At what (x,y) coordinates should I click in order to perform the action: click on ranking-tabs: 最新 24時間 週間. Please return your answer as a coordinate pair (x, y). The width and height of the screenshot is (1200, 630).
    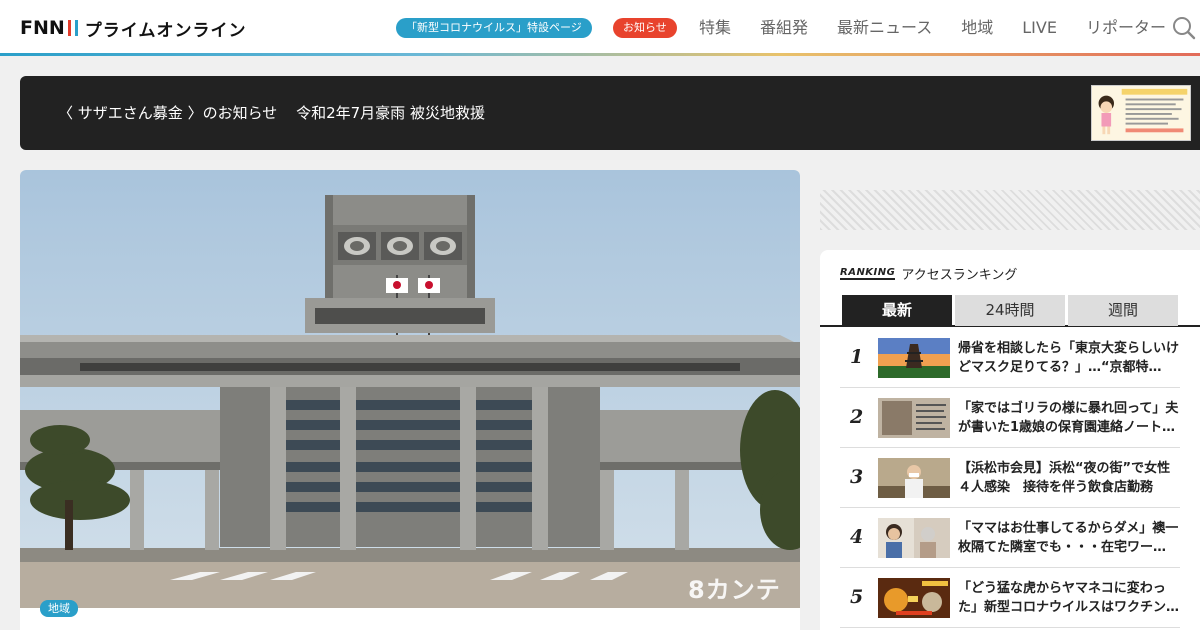
    Looking at the image, I should click on (1010, 311).